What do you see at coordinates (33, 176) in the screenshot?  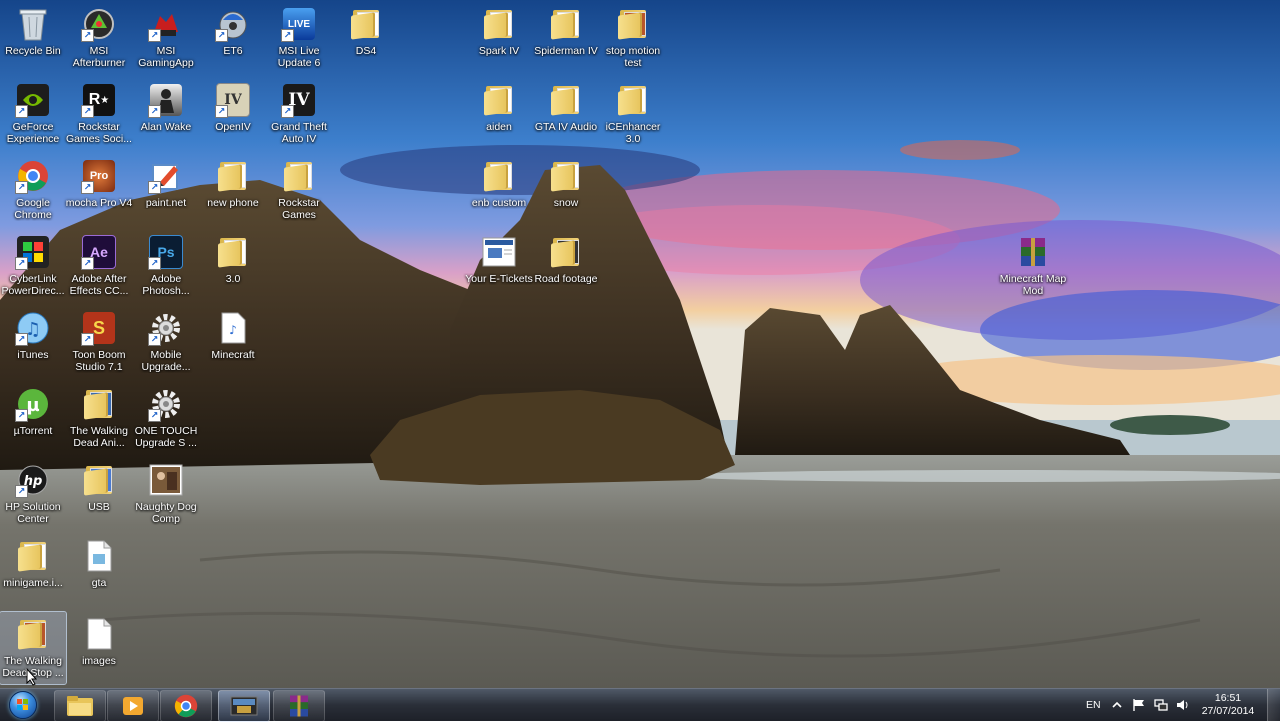 I see `chrome-icon: ↗` at bounding box center [33, 176].